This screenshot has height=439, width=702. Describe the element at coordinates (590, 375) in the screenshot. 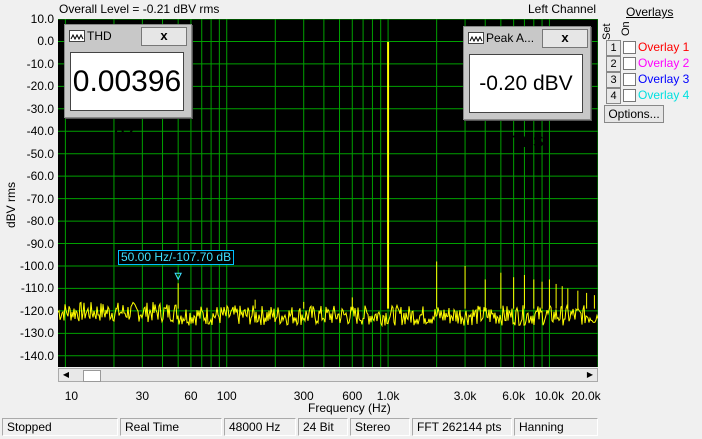

I see `scroll-right-arrow: ▶` at that location.